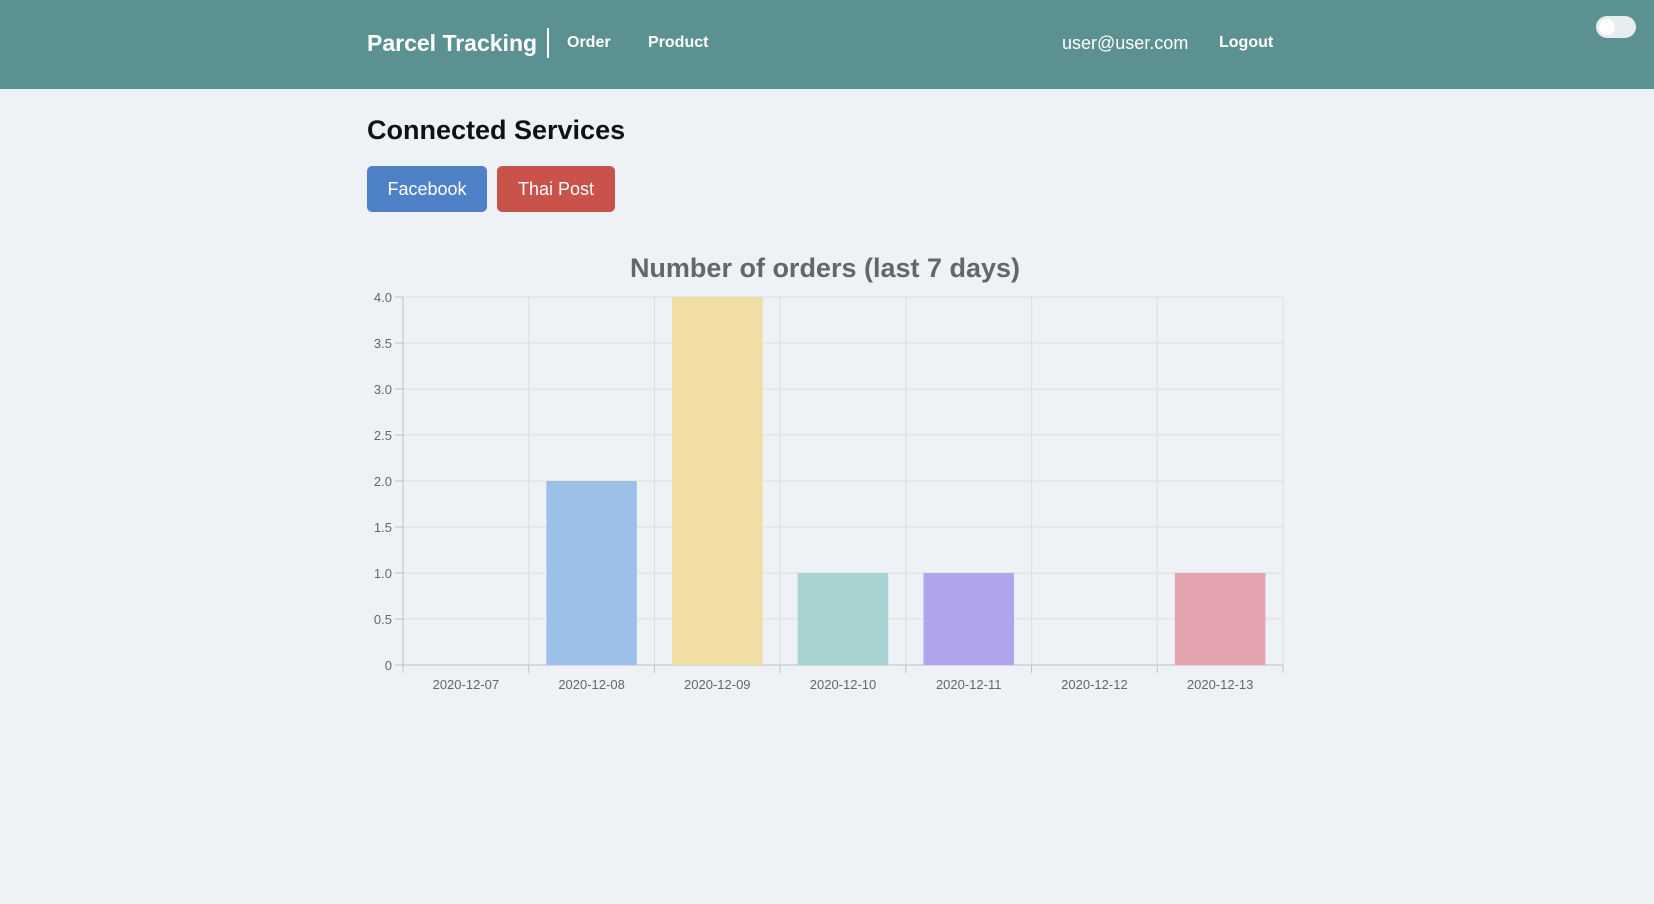 This screenshot has height=904, width=1654. Describe the element at coordinates (591, 684) in the screenshot. I see `x-tick-label: 2020-12-08` at that location.